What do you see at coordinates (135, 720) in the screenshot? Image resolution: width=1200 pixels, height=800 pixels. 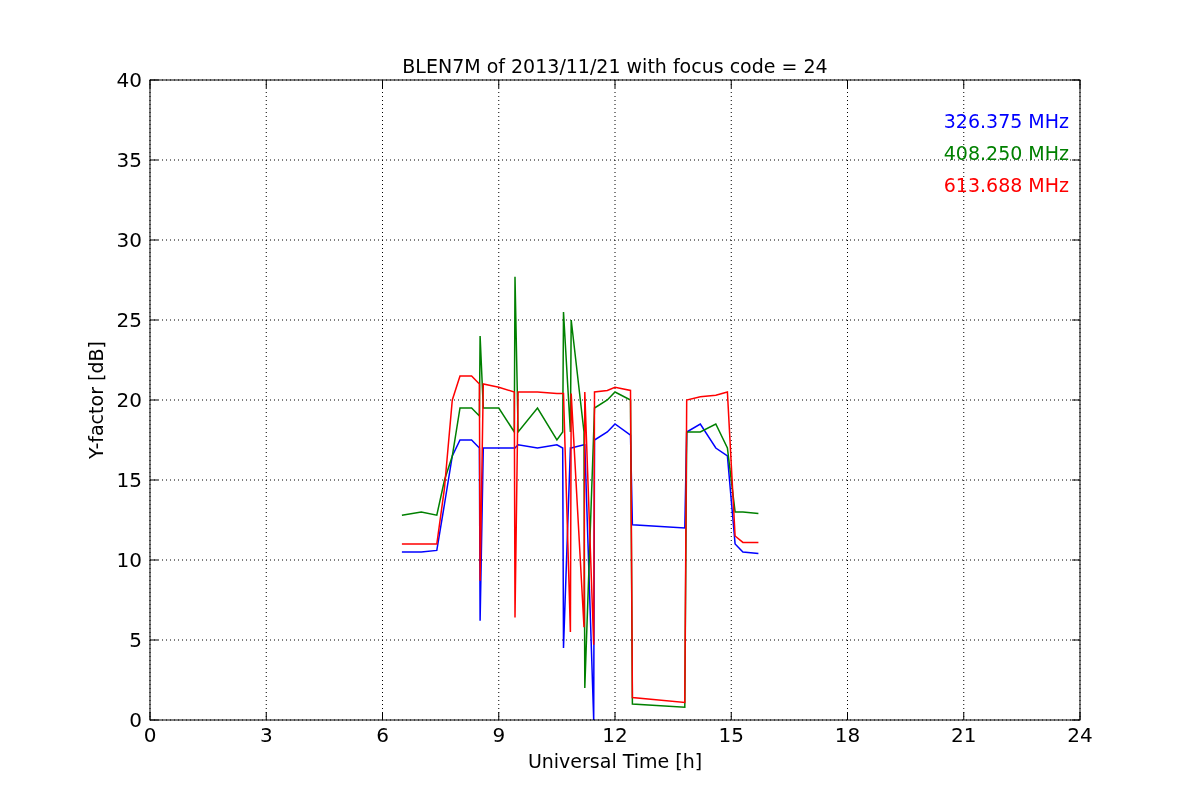 I see `y-tick-label: 0` at bounding box center [135, 720].